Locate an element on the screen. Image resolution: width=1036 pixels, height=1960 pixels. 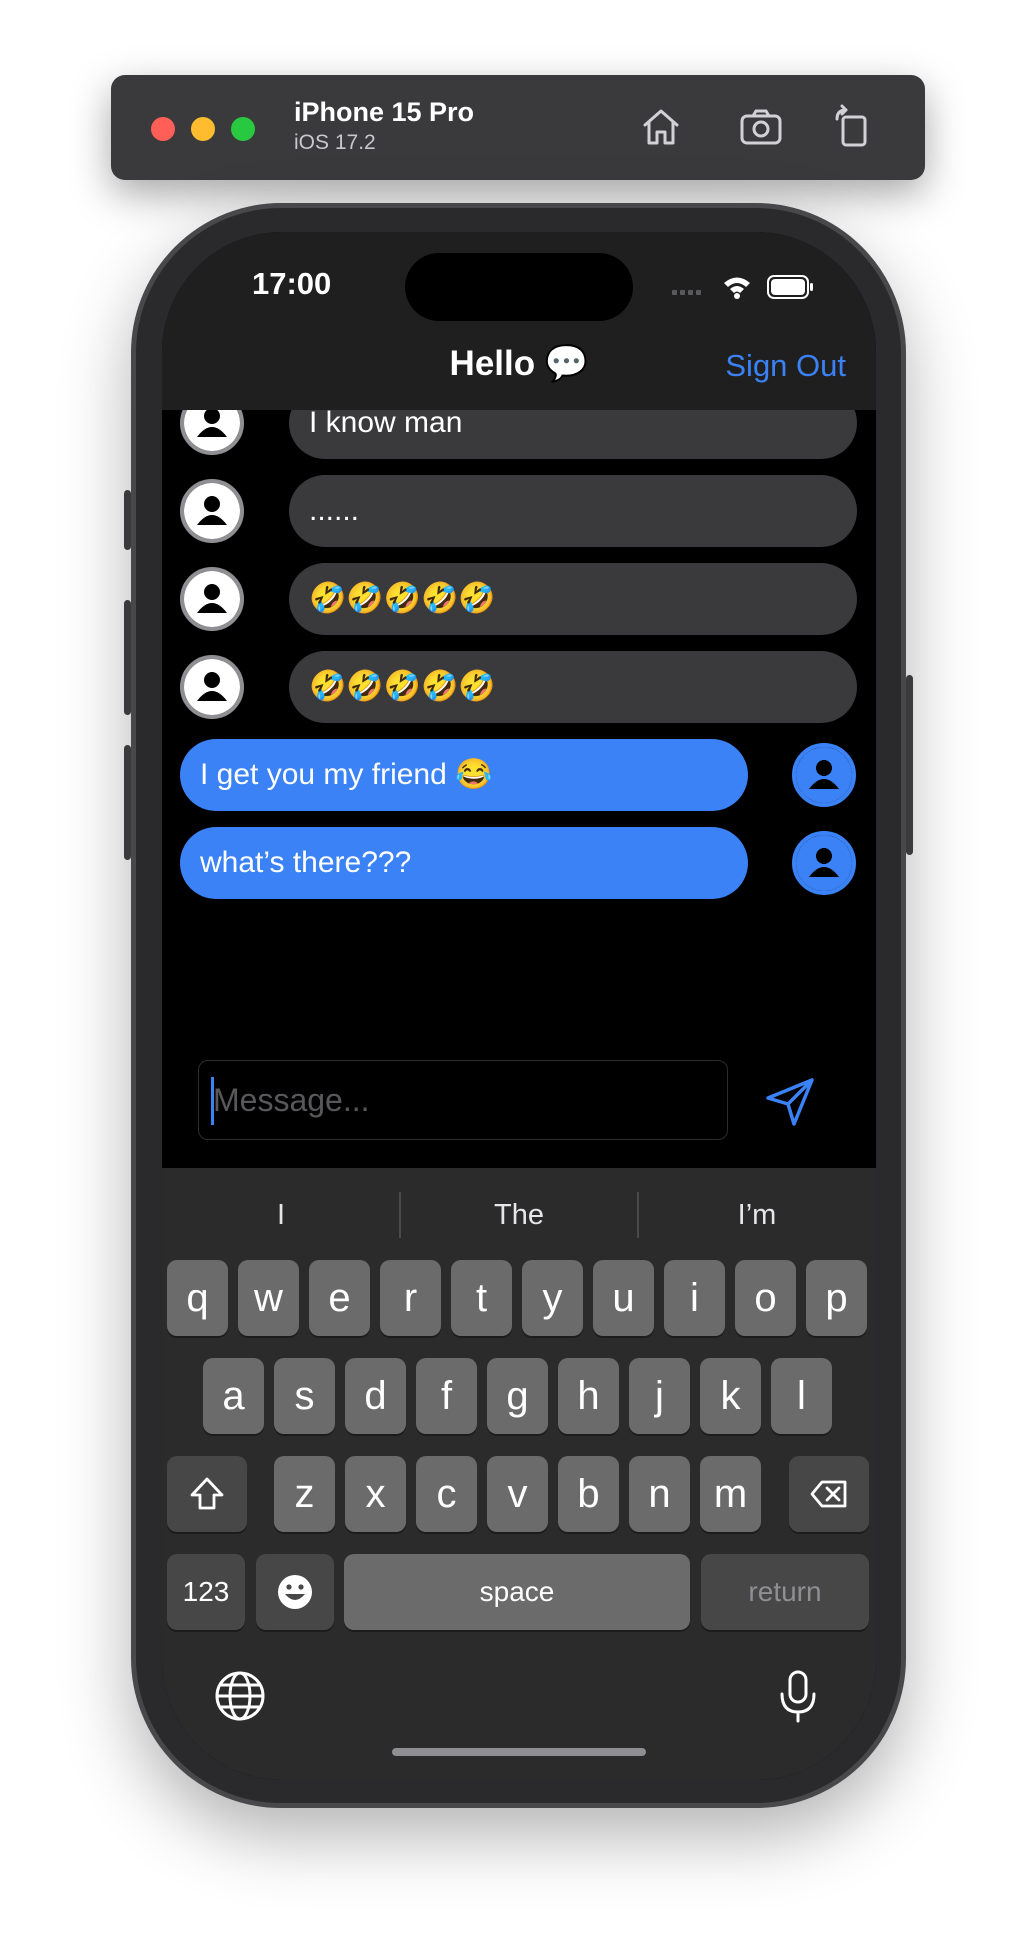
message-row: what’s there??? is located at coordinates (519, 863).